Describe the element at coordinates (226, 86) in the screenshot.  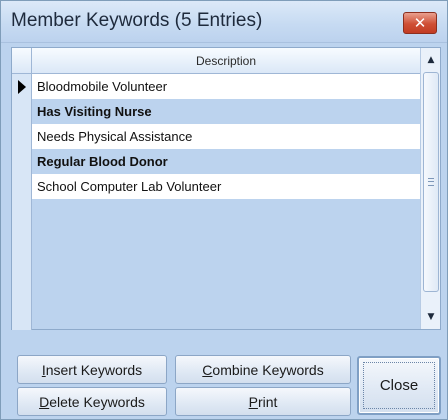
I see `row-description: Bloodmobile Volunteer` at that location.